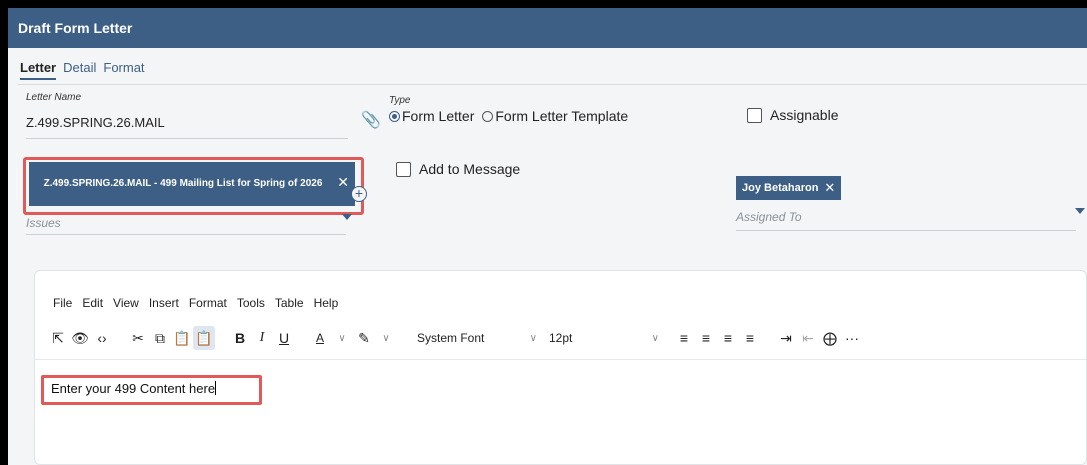 This screenshot has height=465, width=1087. I want to click on assignable-label: Assignable, so click(804, 115).